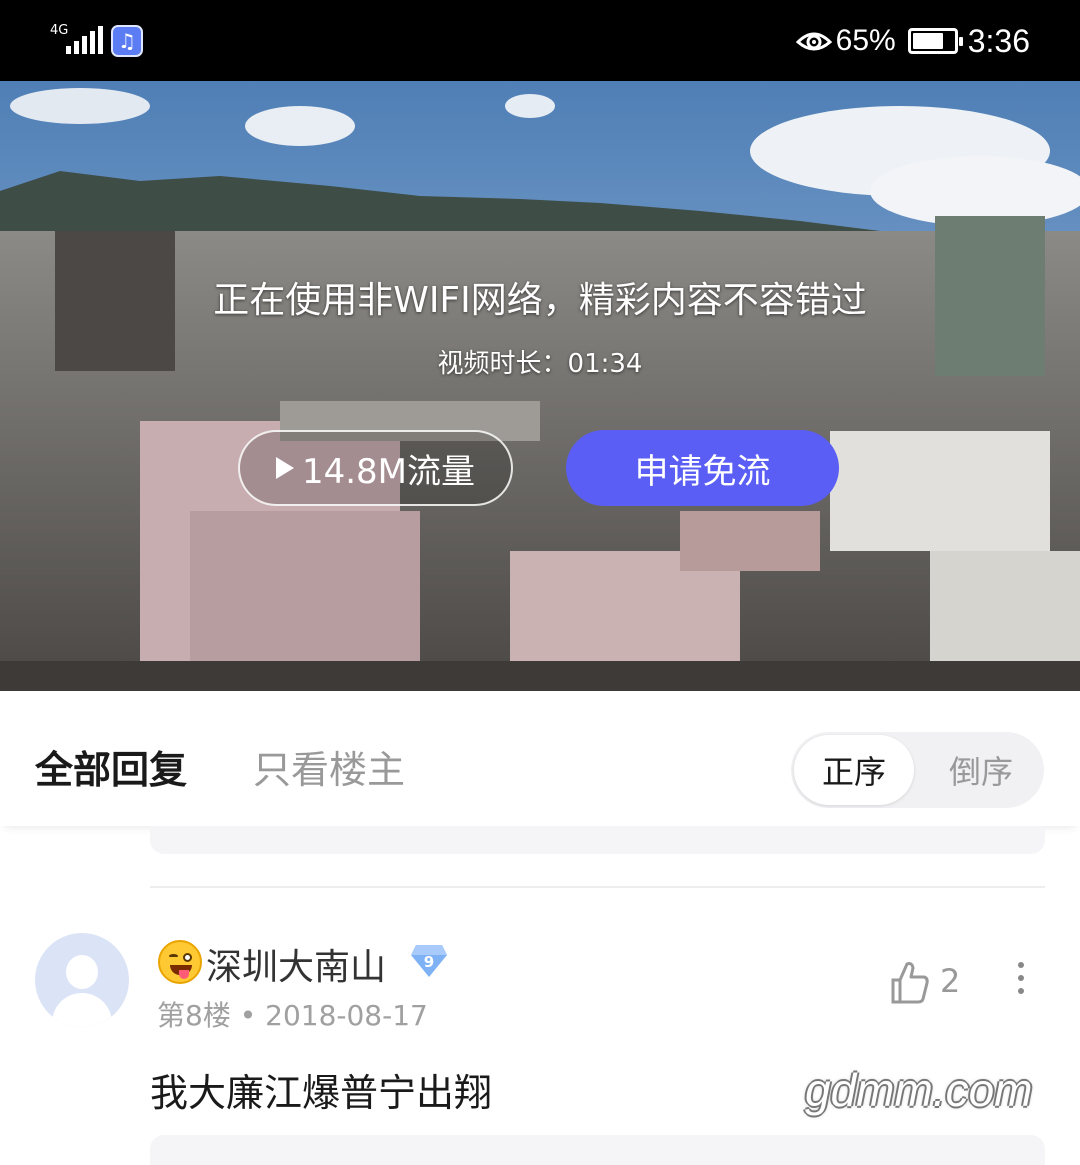 The width and height of the screenshot is (1080, 1165). I want to click on watermark: gdmm.com, so click(919, 1090).